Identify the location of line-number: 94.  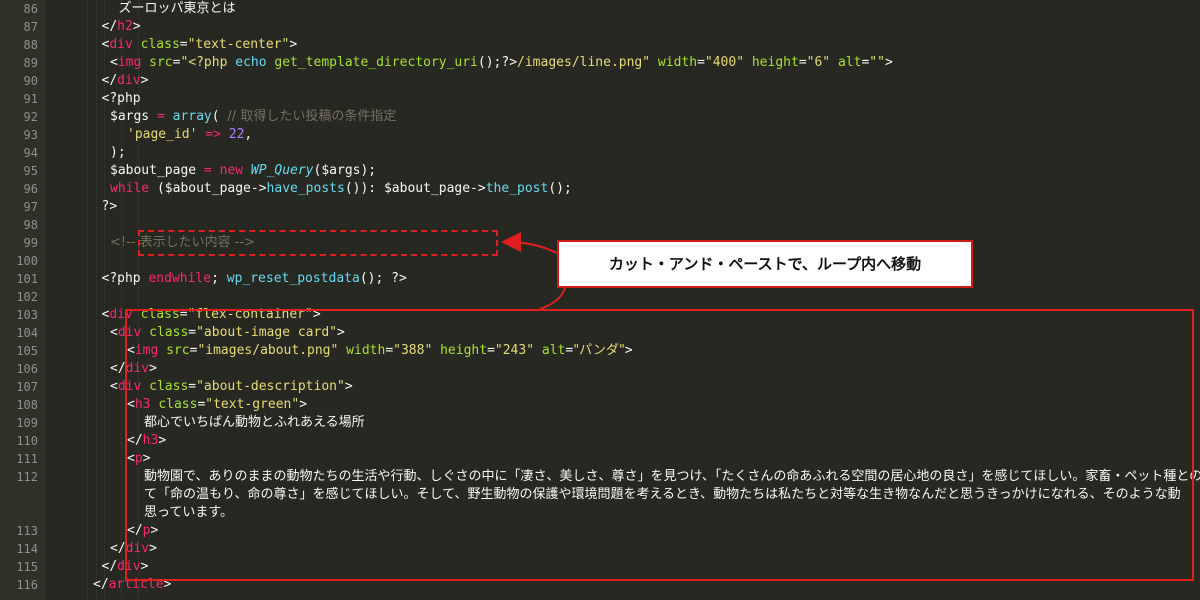
(30, 153).